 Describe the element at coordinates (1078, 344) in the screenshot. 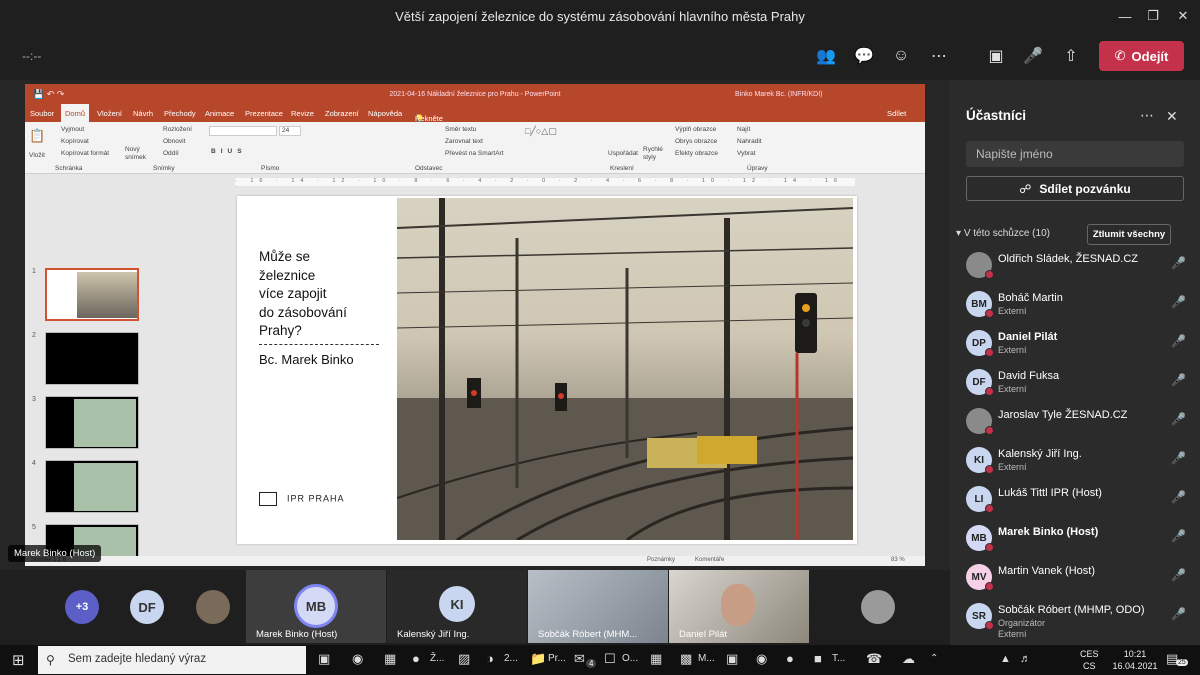

I see `participant-row: DP Daniel Pilát Externí 🎤` at that location.